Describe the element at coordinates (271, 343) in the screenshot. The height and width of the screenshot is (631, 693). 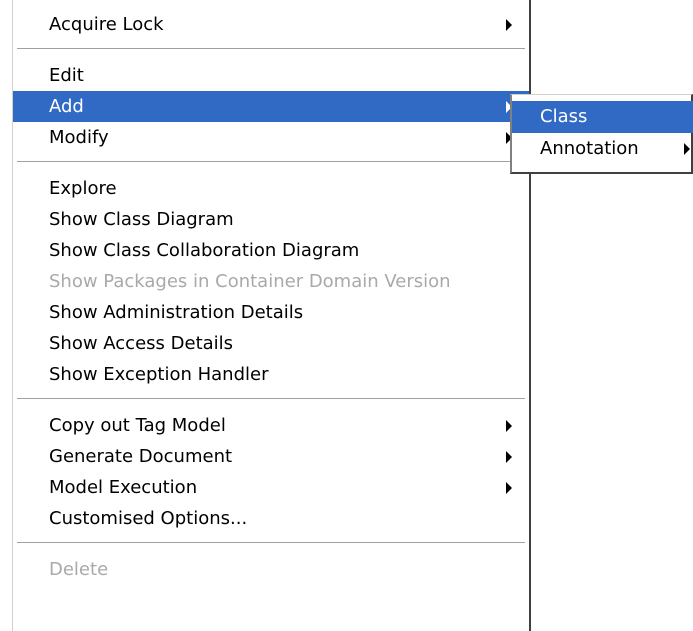
I see `menu-item-show-access-details: Show Access Details` at that location.